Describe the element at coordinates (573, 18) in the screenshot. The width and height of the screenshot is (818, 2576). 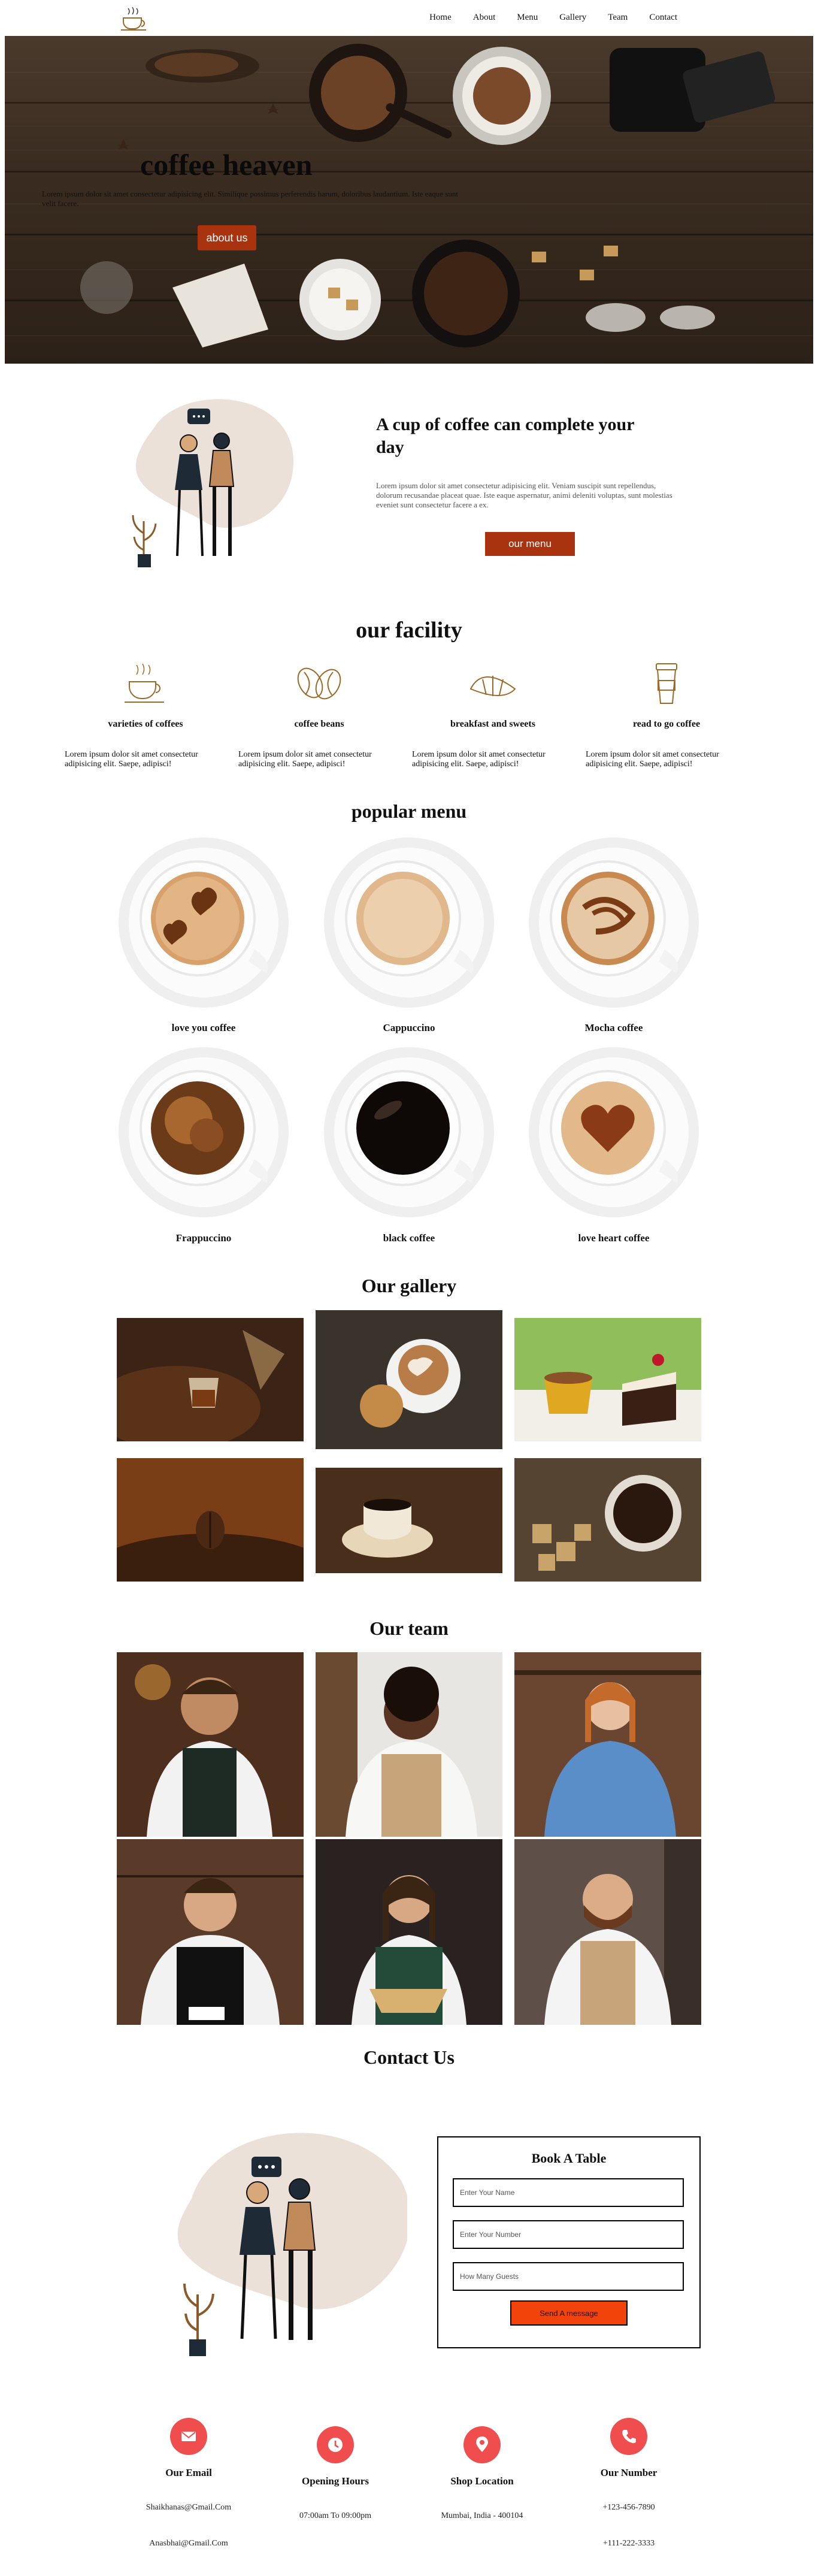
I see `nav-link-gallery: Gallery` at that location.